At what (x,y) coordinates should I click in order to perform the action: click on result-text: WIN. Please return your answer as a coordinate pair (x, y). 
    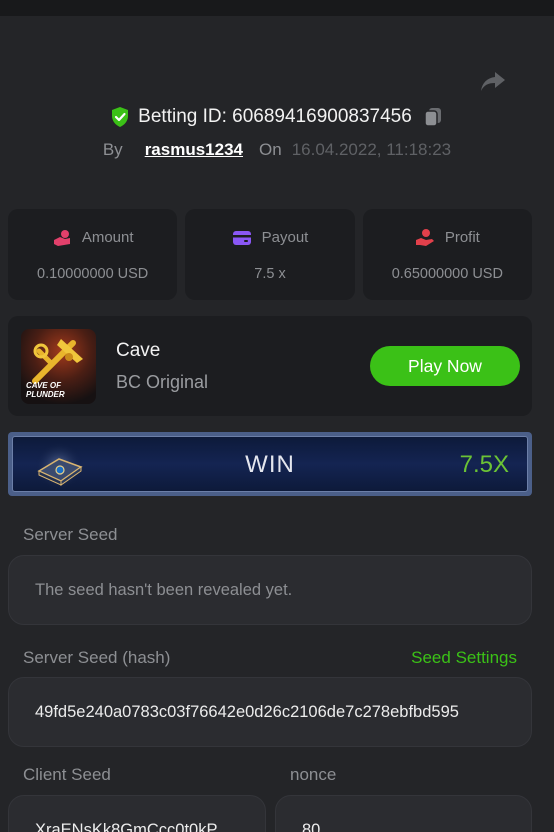
    Looking at the image, I should click on (270, 464).